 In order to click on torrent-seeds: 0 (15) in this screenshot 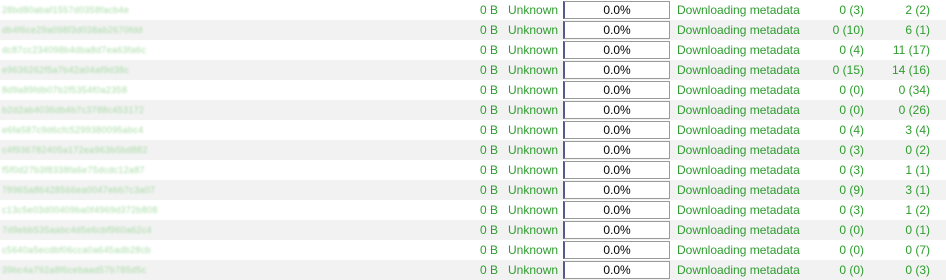, I will do `click(848, 70)`.